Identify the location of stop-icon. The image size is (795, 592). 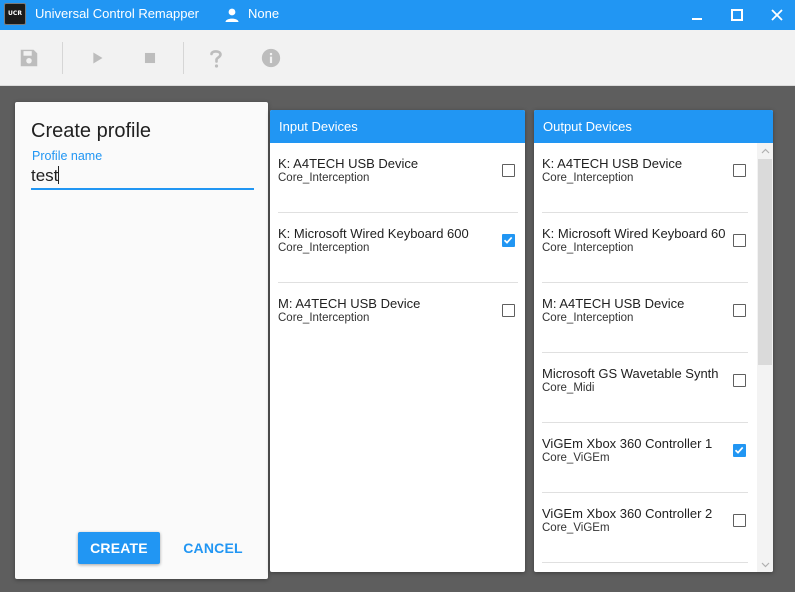
(150, 58).